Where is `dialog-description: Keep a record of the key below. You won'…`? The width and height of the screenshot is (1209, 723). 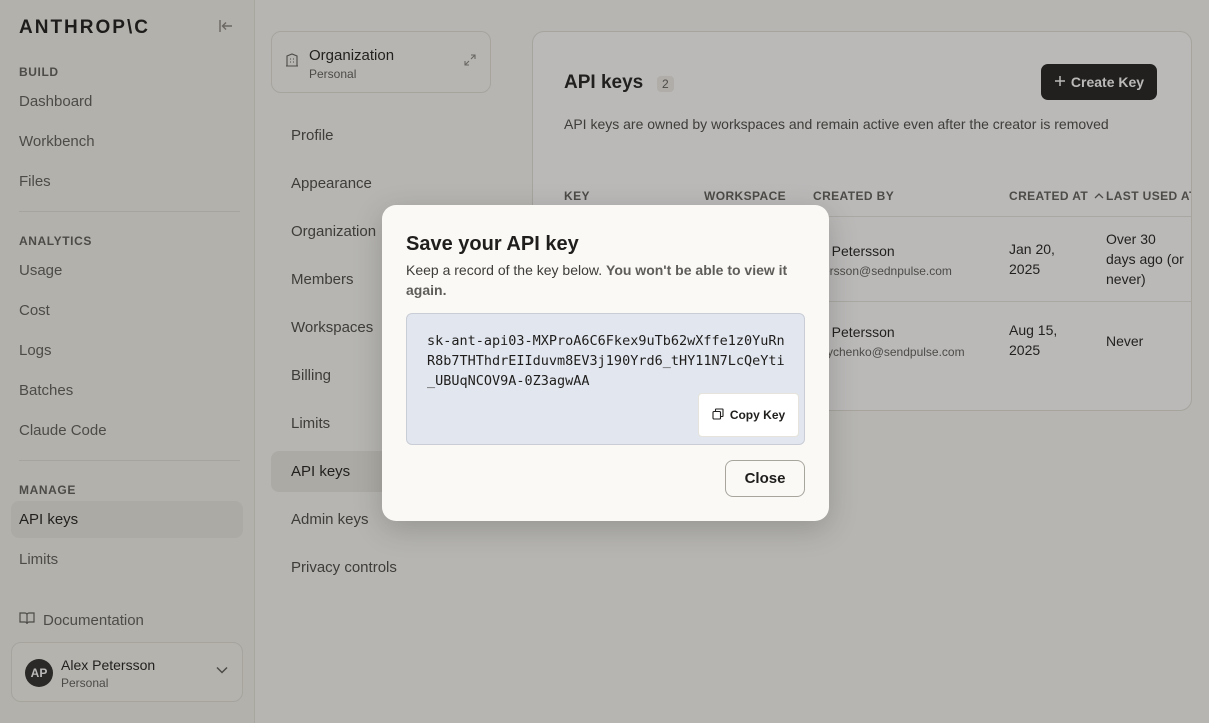 dialog-description: Keep a record of the key below. You won'… is located at coordinates (597, 280).